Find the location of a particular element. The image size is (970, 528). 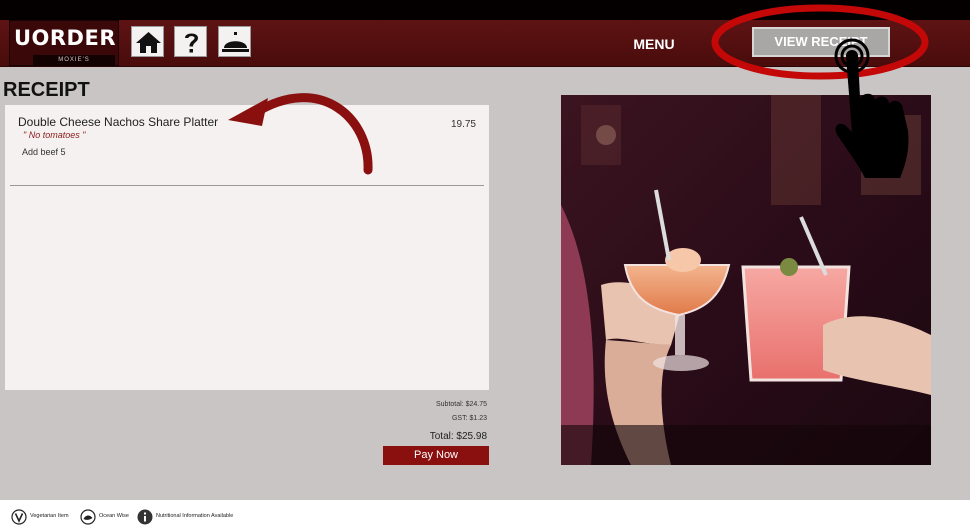

logo: UORDER MOXIE'S is located at coordinates (64, 43).